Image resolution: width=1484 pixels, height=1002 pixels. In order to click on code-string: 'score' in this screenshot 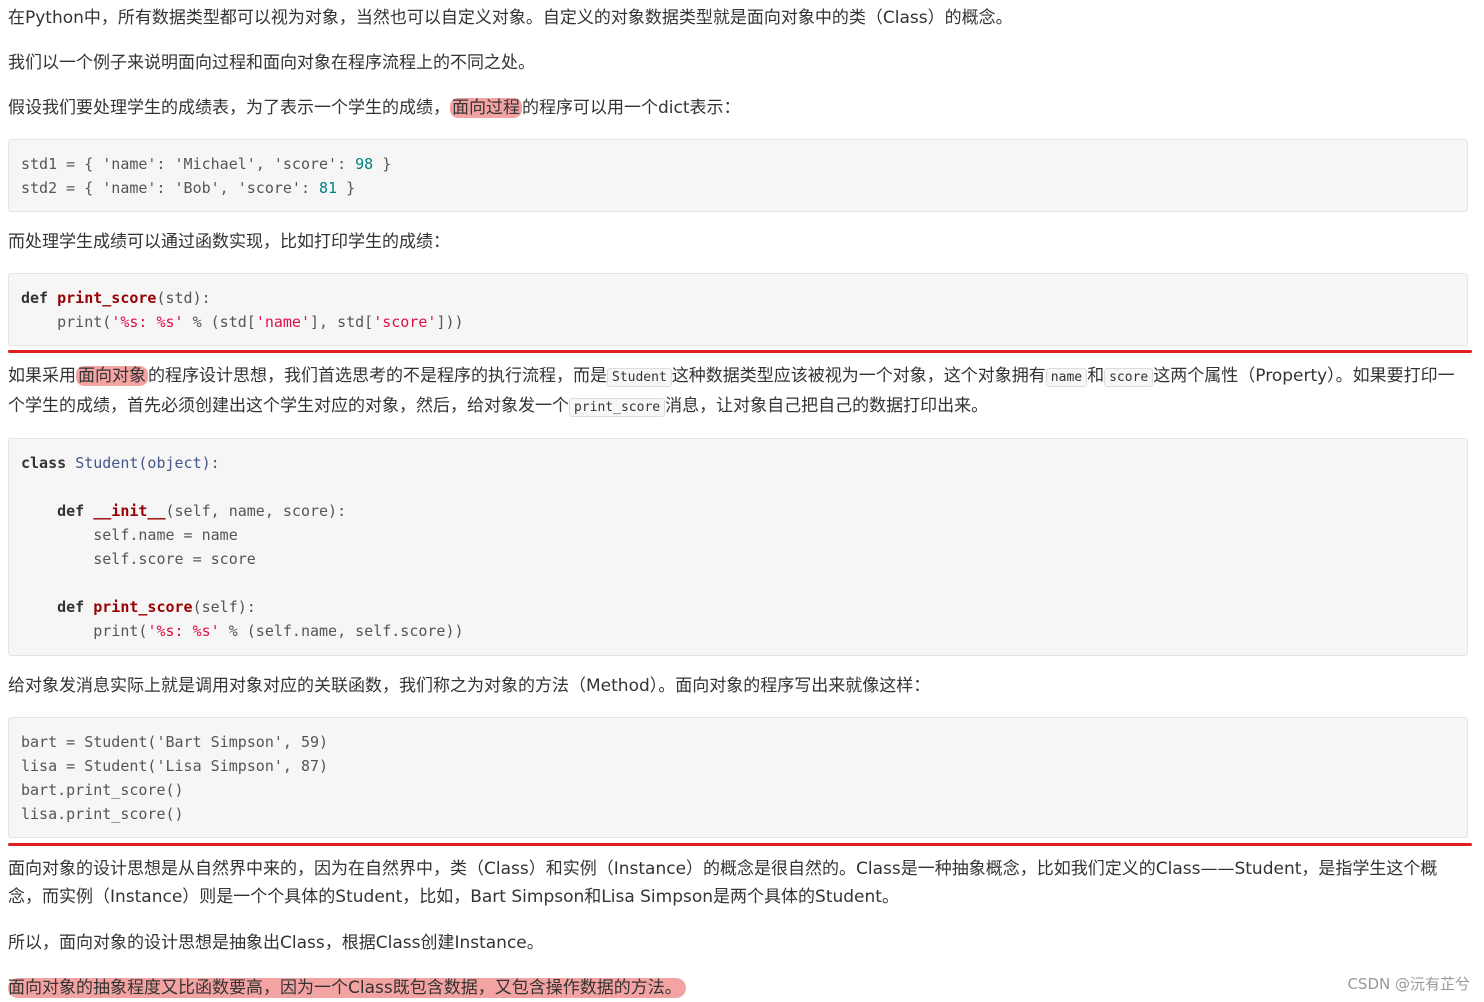, I will do `click(405, 322)`.